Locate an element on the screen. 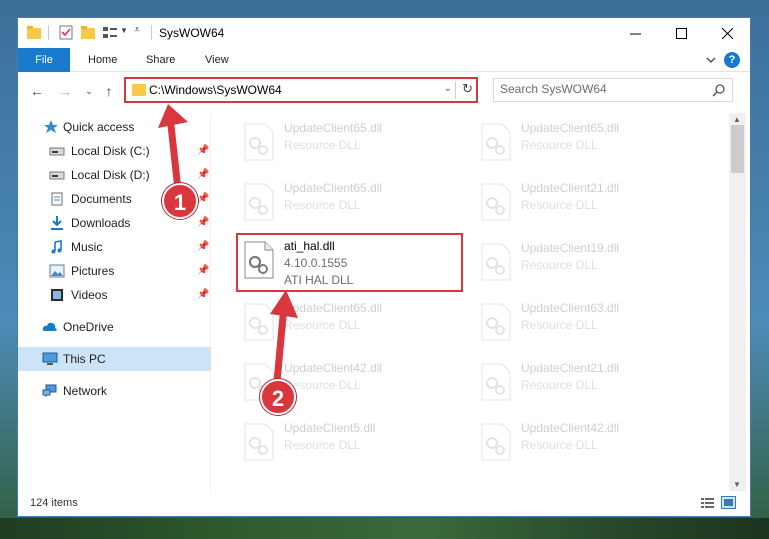 This screenshot has width=769, height=539. search-box is located at coordinates (613, 90).